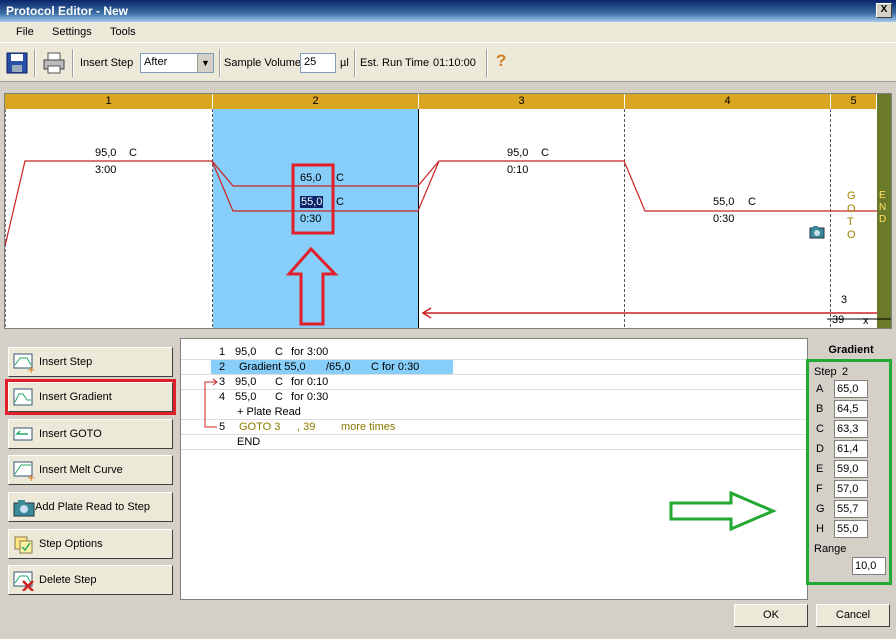  Describe the element at coordinates (395, 63) in the screenshot. I see `run-time-label: Est. Run Time` at that location.